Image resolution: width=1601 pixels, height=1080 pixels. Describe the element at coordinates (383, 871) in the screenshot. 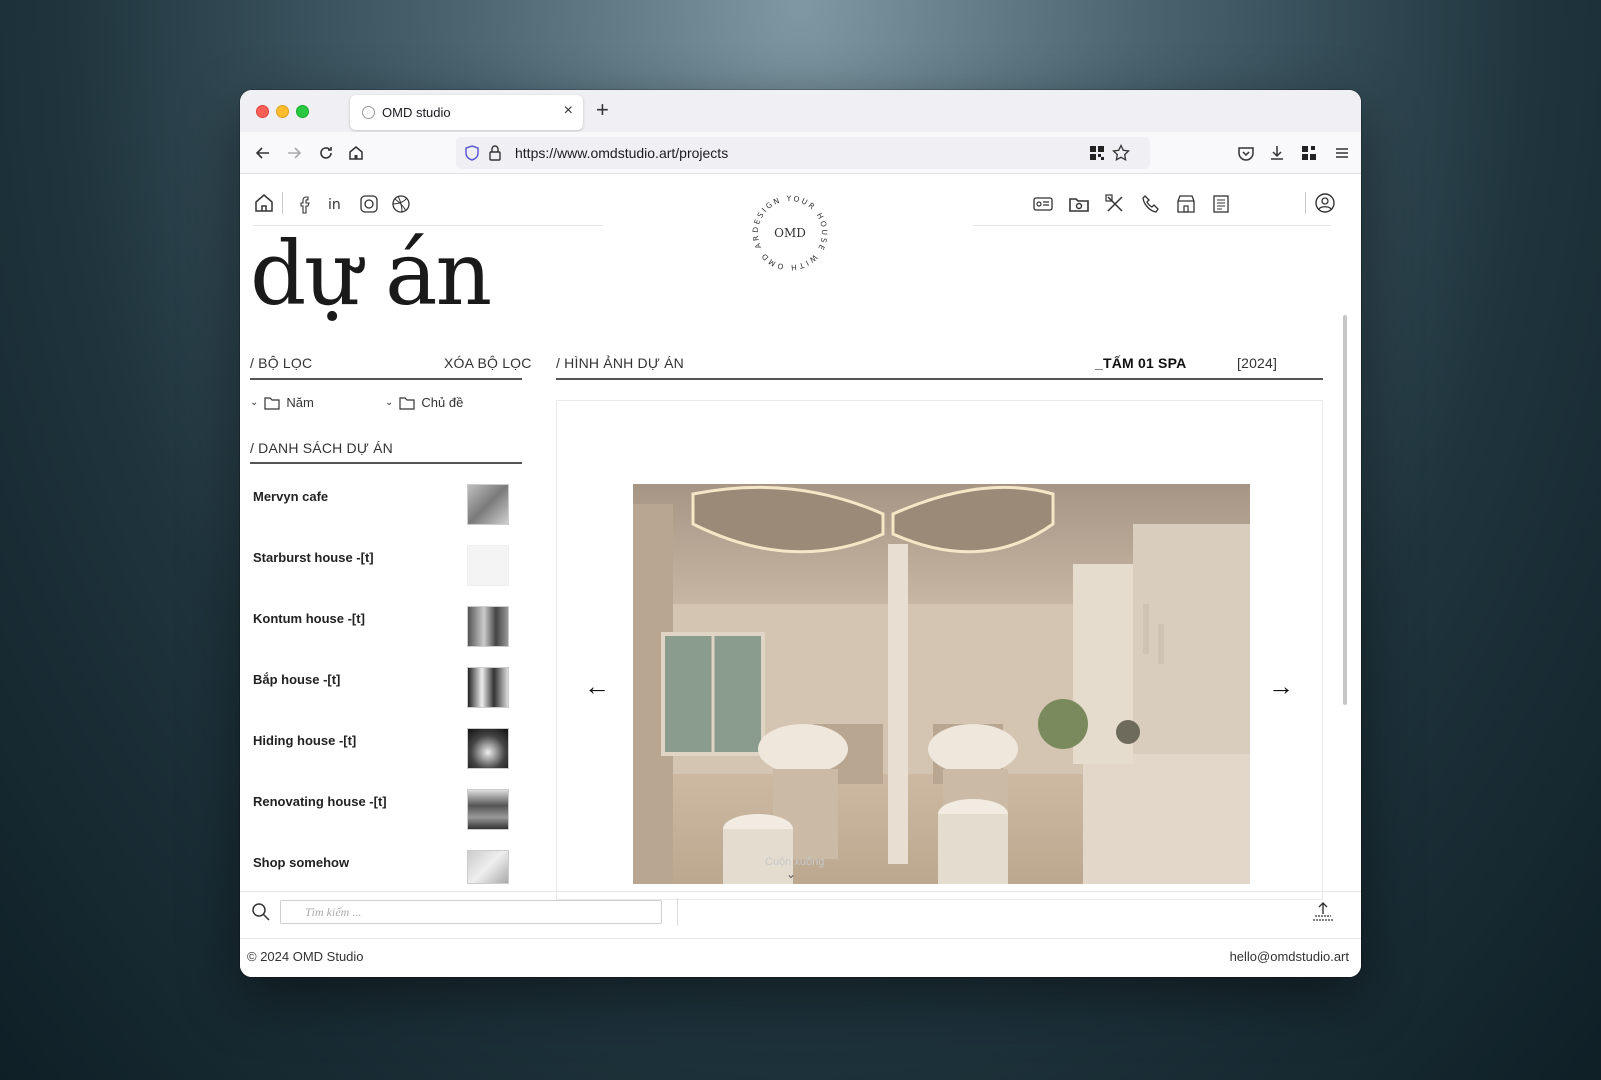

I see `list-item: Shop somehow` at that location.